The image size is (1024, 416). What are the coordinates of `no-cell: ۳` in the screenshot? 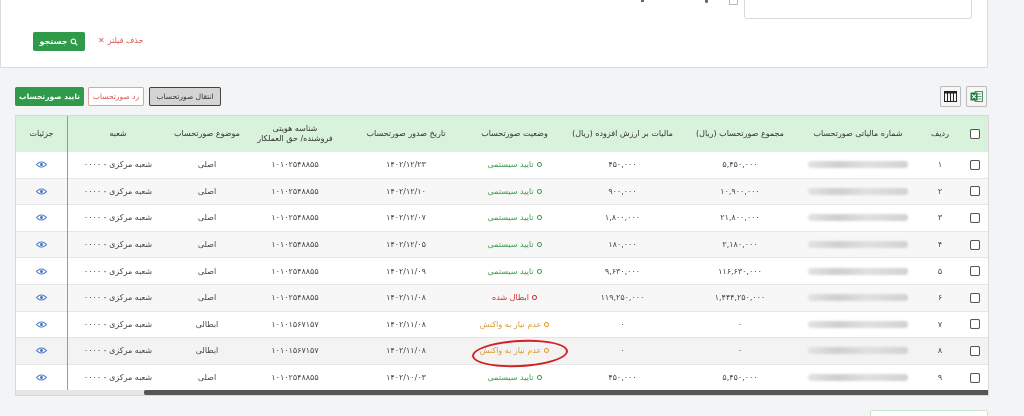 It's located at (940, 218).